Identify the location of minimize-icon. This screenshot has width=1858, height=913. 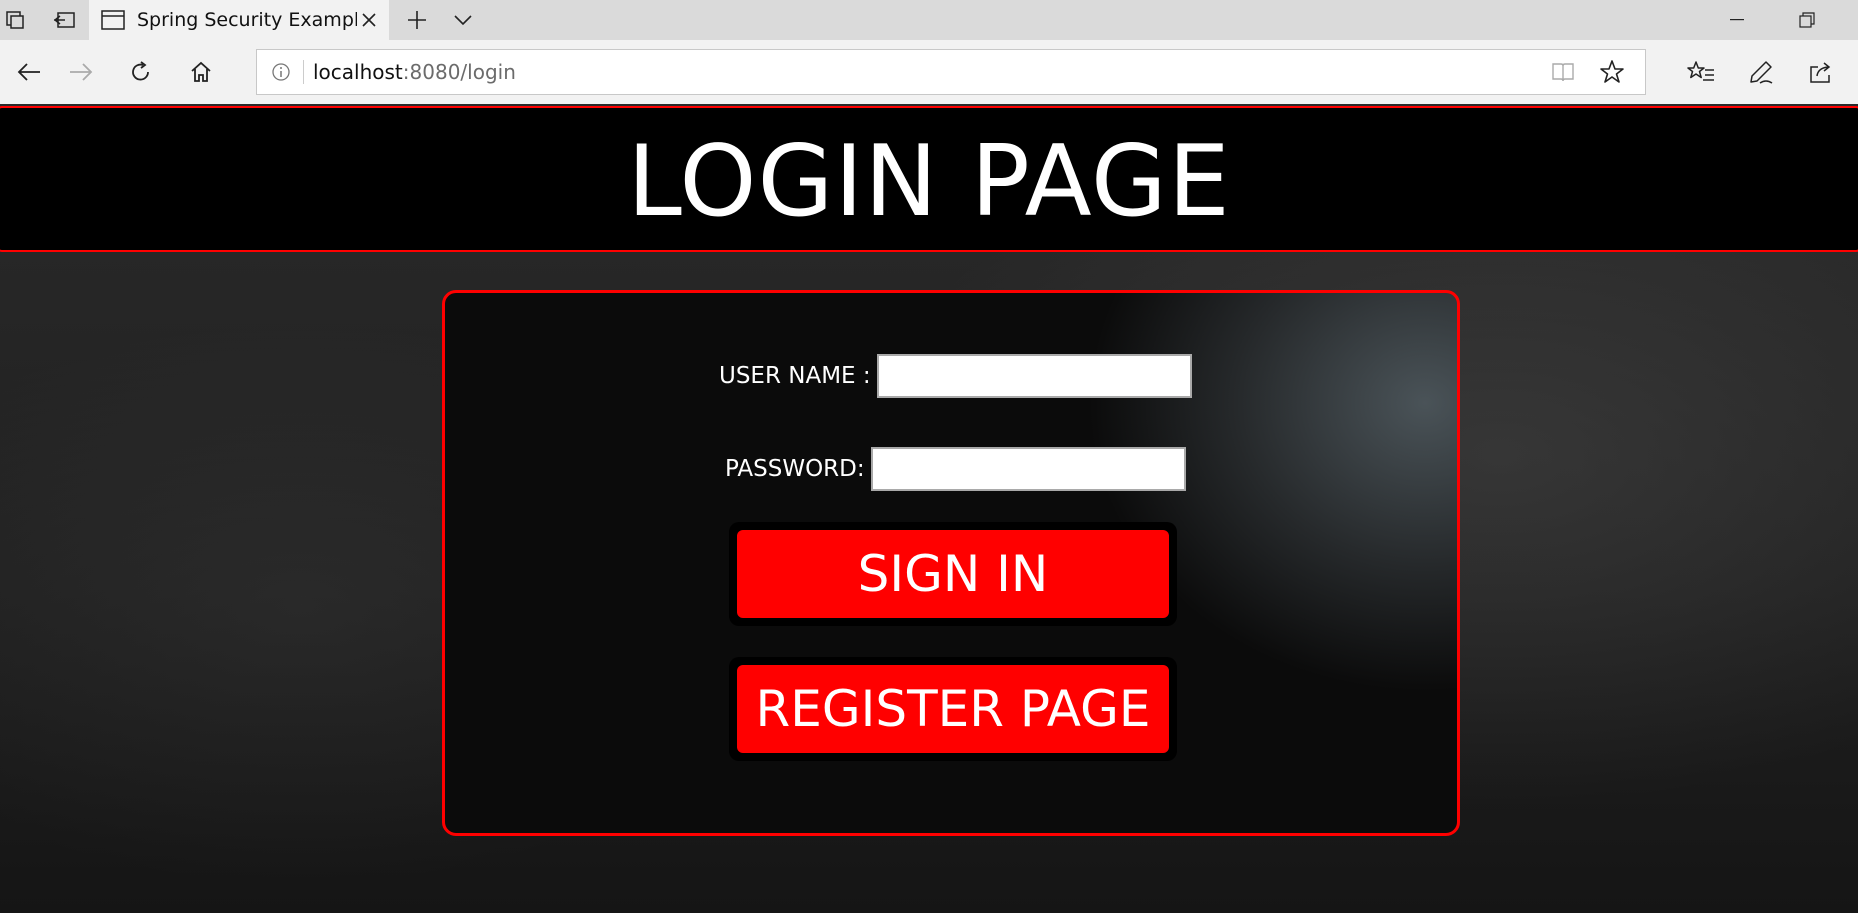
(1737, 20).